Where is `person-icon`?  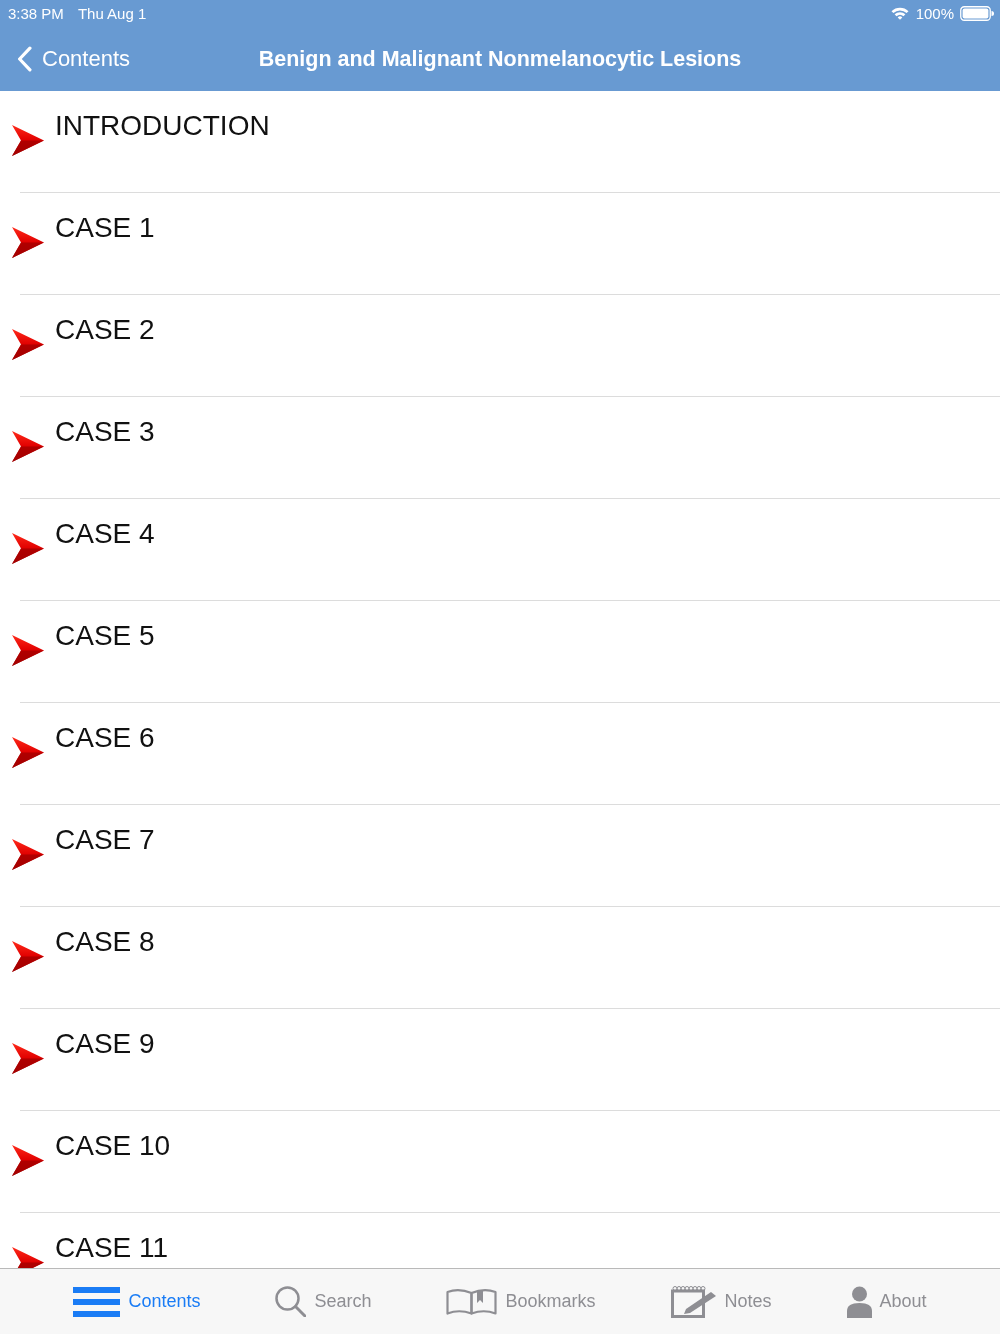
person-icon is located at coordinates (859, 1301).